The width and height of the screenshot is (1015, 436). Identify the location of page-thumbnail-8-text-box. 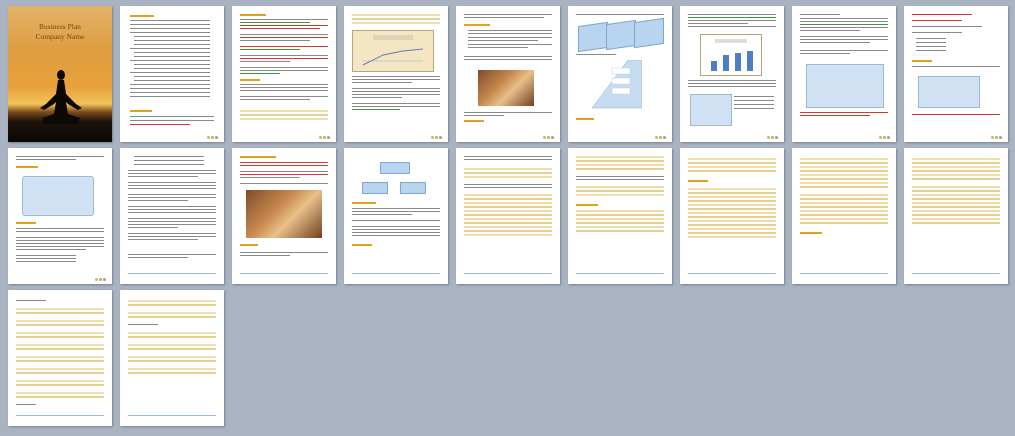
(844, 74).